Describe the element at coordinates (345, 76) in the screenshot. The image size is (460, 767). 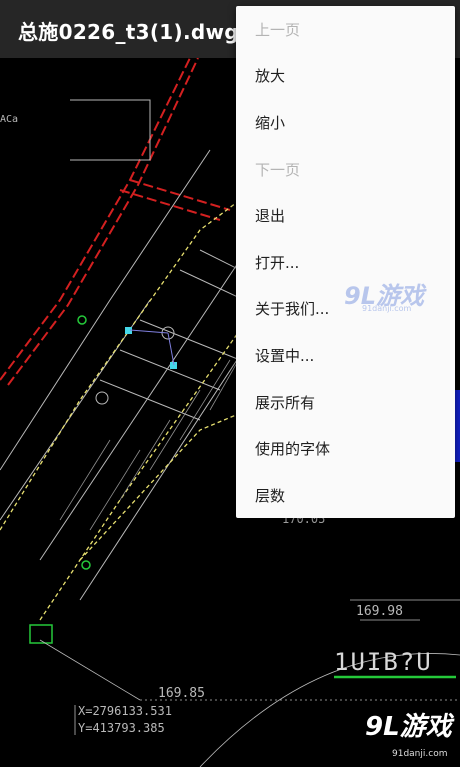
I see `menu-item-zoom-in: 放大` at that location.